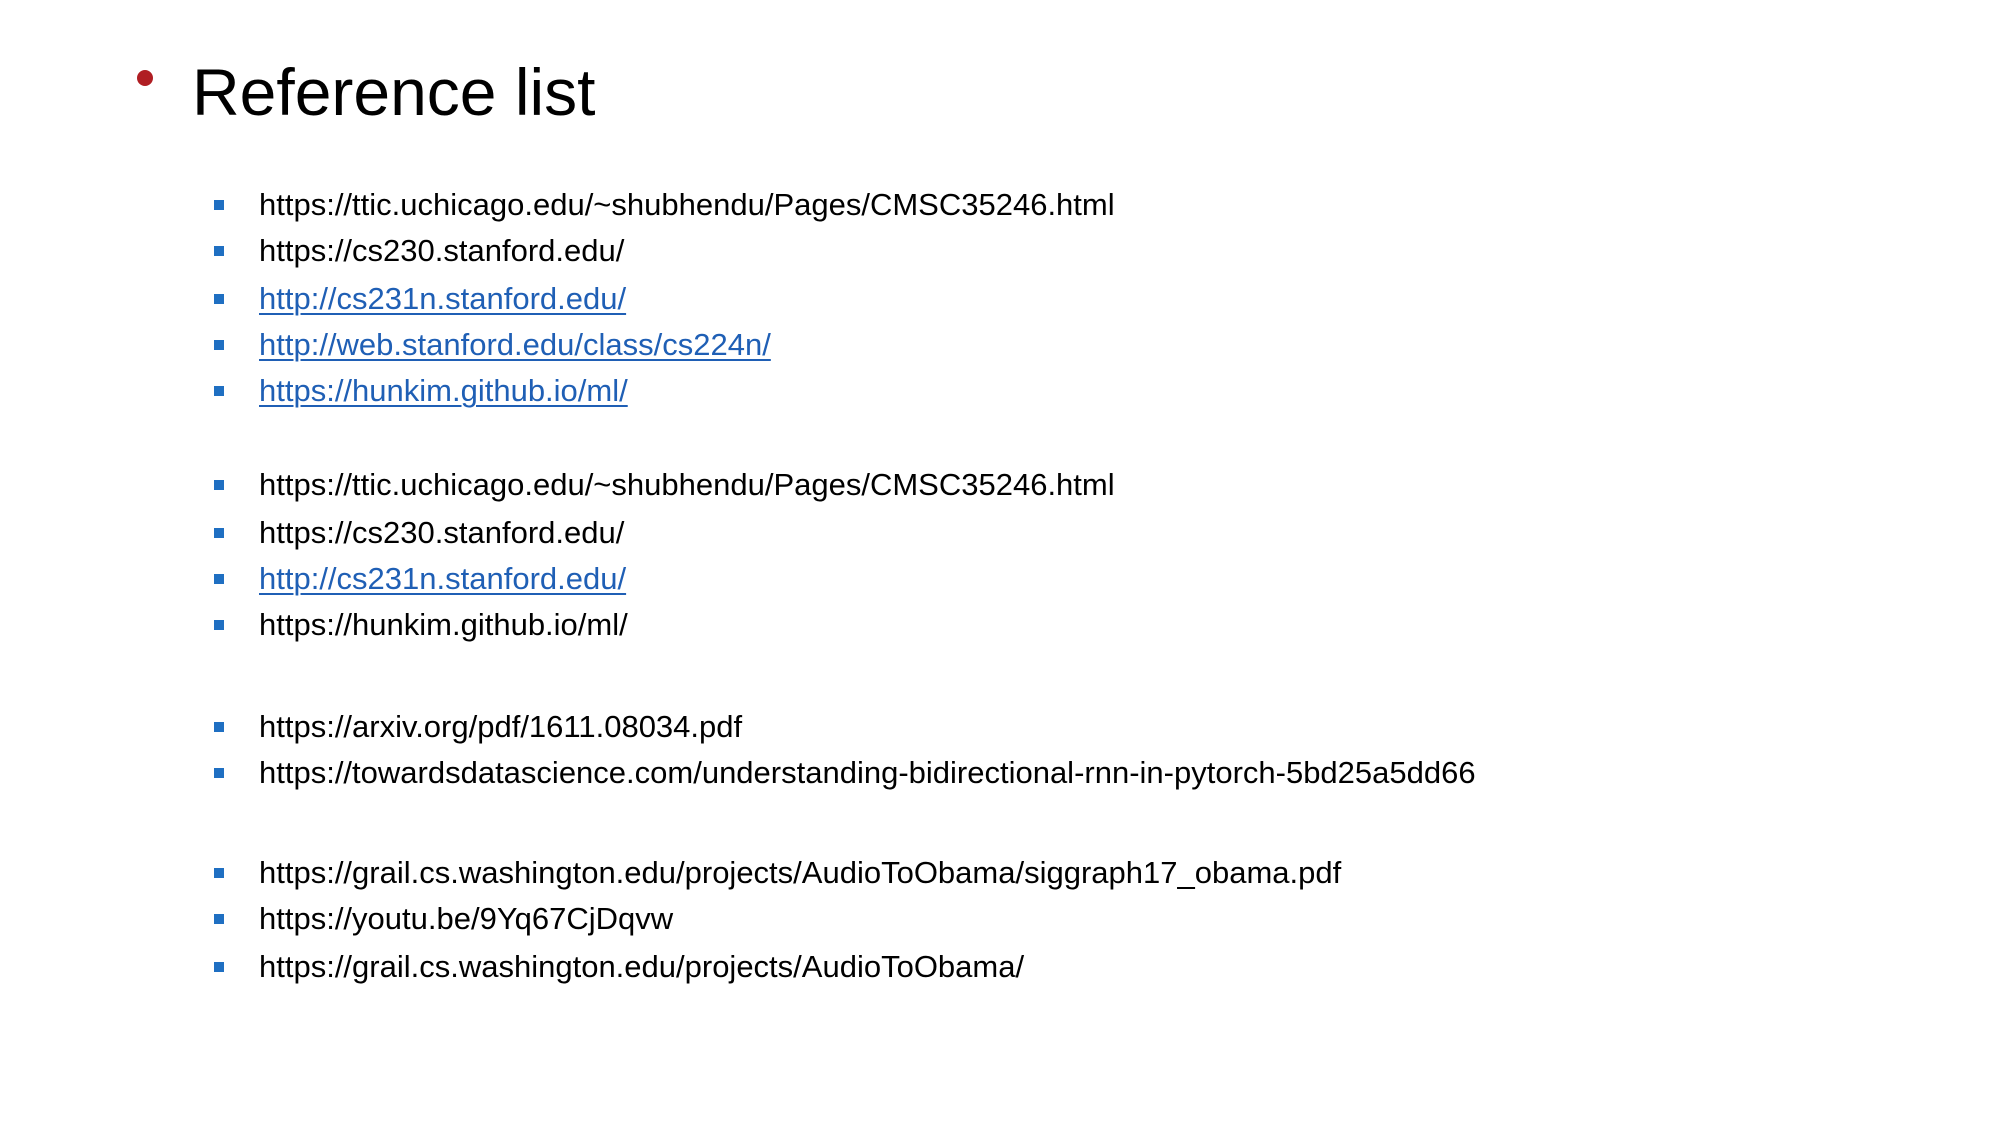  What do you see at coordinates (515, 345) in the screenshot?
I see `reference-link: http://web.stanford.edu/class/cs224n/` at bounding box center [515, 345].